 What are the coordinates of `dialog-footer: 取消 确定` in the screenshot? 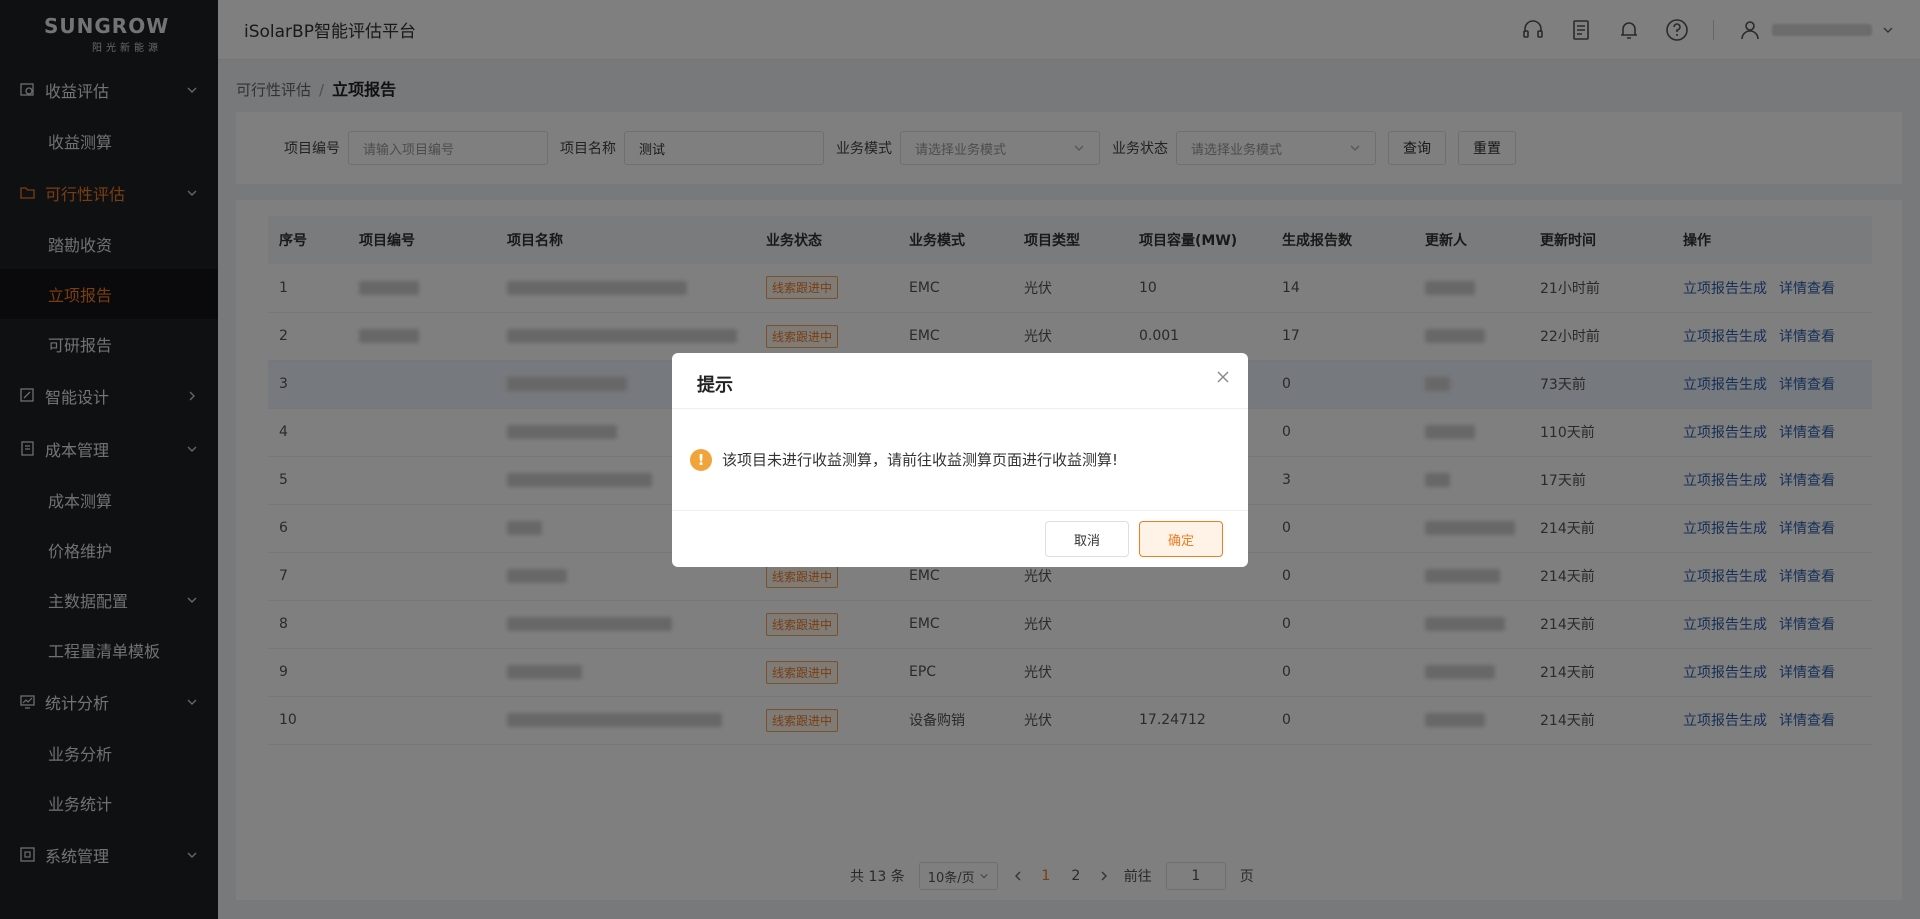 It's located at (960, 539).